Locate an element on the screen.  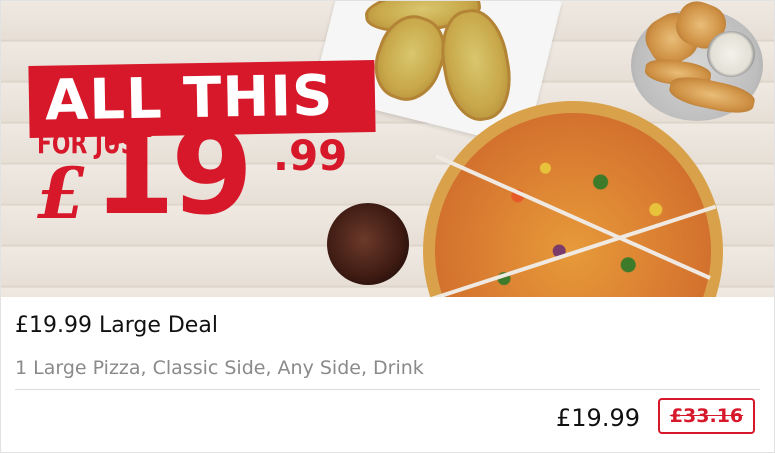
dip-pot is located at coordinates (731, 54).